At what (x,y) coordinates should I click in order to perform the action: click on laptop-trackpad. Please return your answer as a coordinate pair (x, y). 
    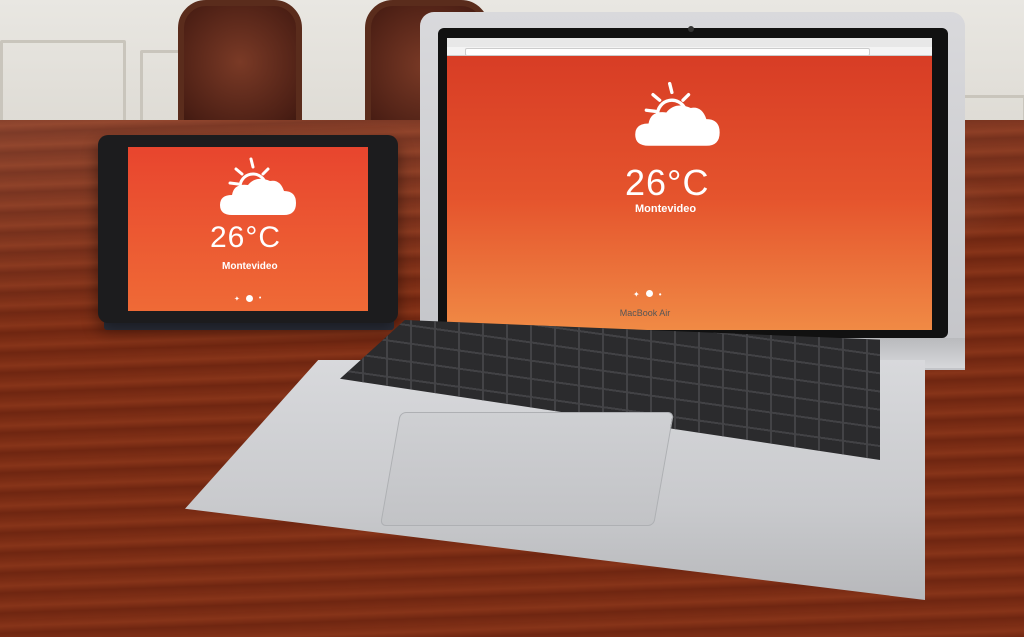
    Looking at the image, I should click on (527, 469).